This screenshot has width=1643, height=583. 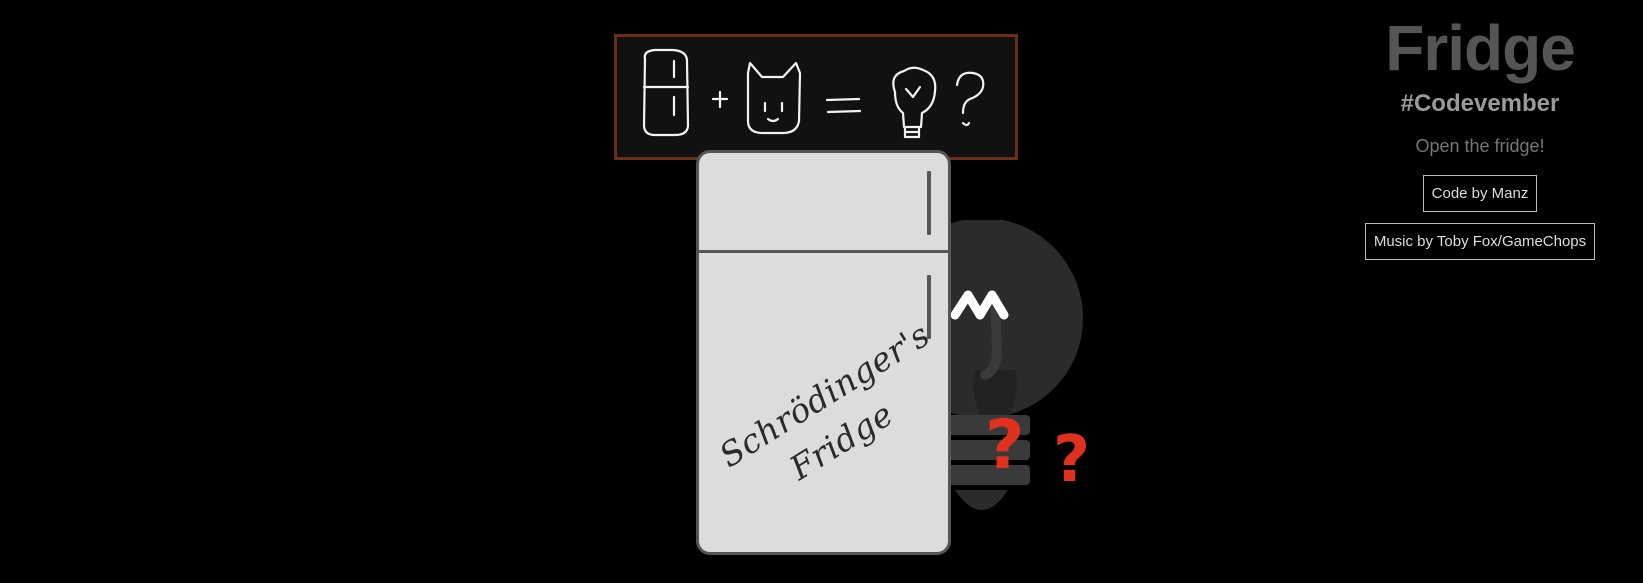 What do you see at coordinates (1480, 241) in the screenshot?
I see `music-by-link: Music by Toby Fox/GameChops` at bounding box center [1480, 241].